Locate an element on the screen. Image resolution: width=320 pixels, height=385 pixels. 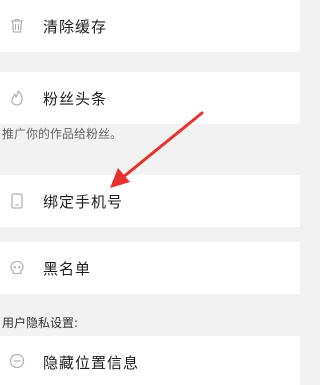
hide-location-label: 隐藏位置信息 is located at coordinates (91, 363).